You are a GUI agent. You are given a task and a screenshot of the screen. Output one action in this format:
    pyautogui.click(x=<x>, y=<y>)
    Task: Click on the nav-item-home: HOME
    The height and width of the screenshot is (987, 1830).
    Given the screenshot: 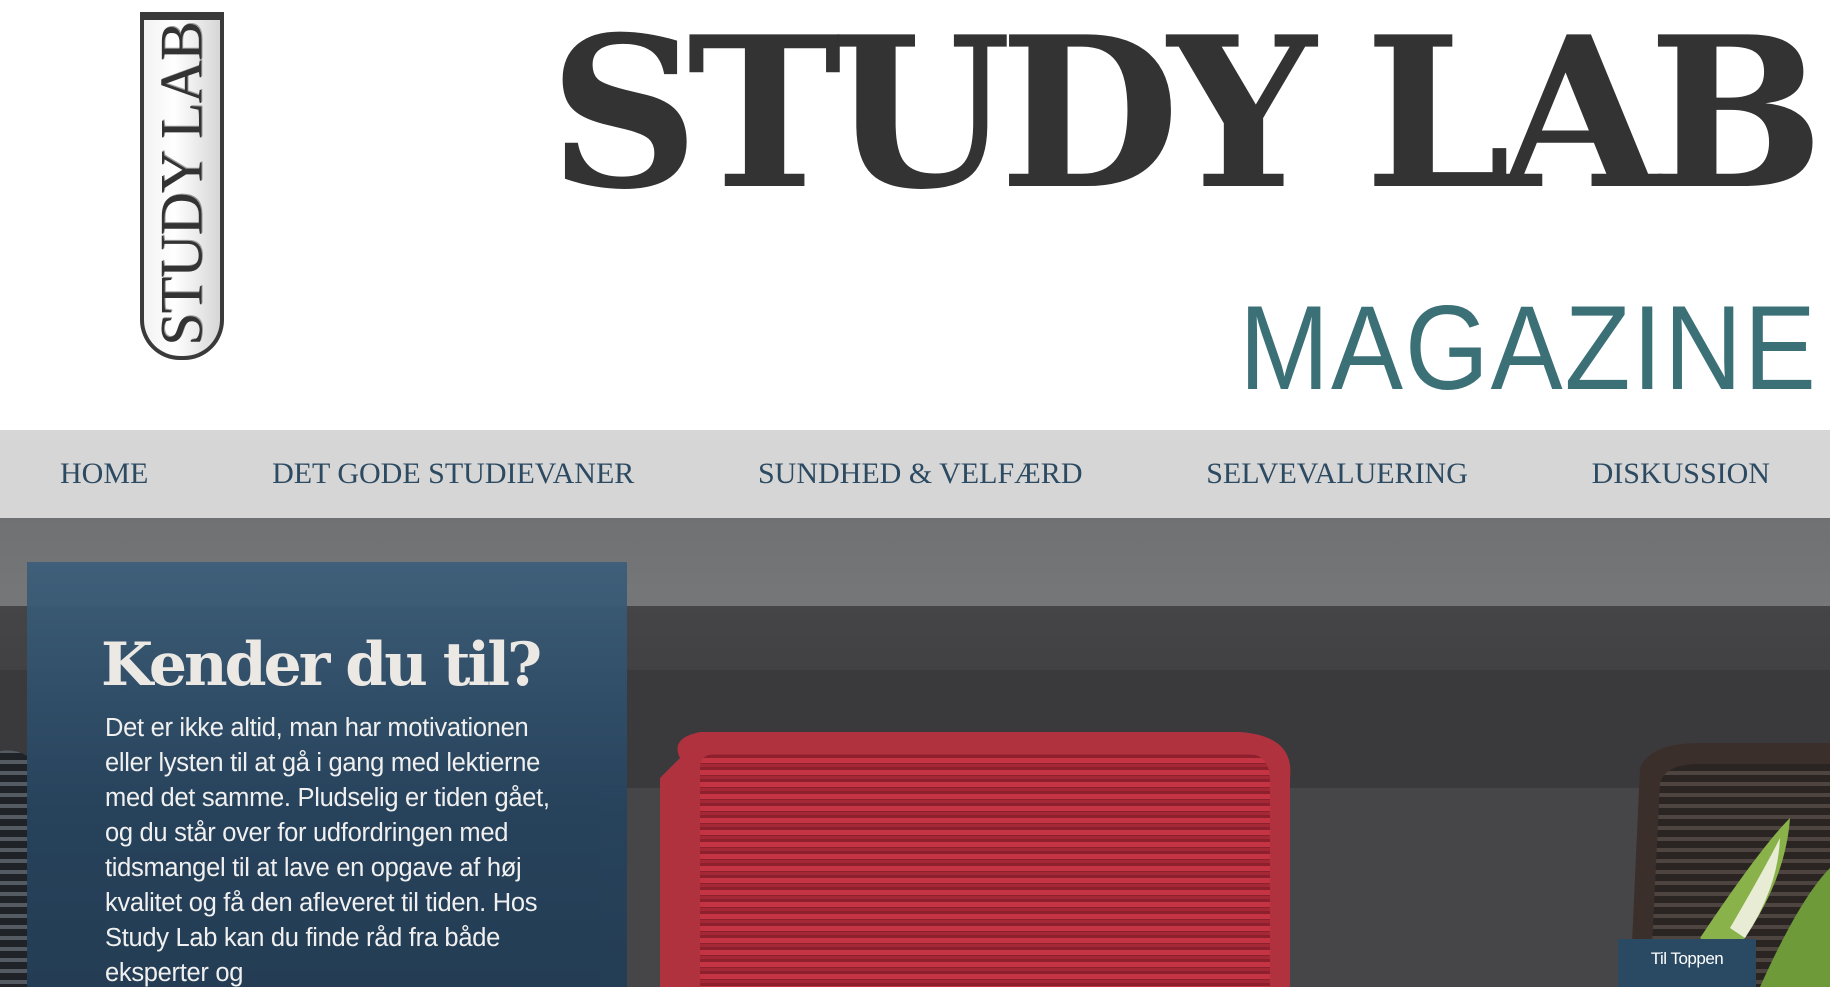 What is the action you would take?
    pyautogui.click(x=104, y=474)
    